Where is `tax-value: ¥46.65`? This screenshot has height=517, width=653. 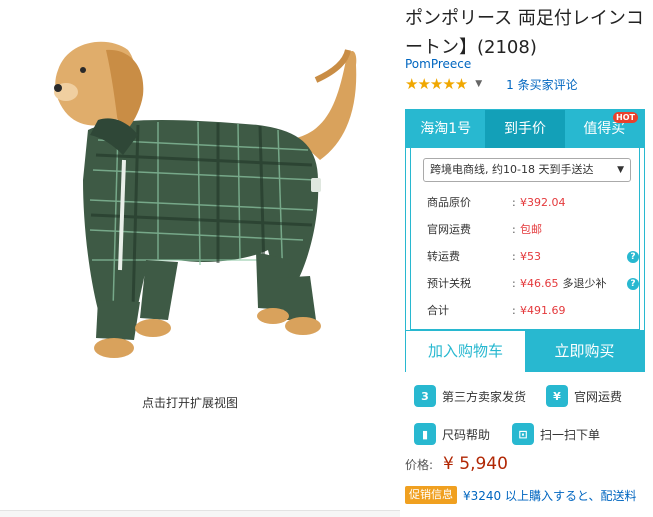 tax-value: ¥46.65 is located at coordinates (539, 283).